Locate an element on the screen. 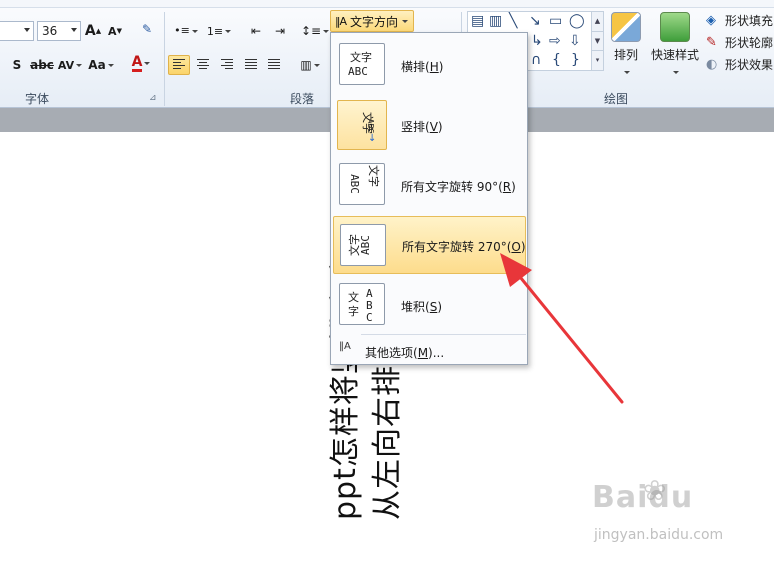  bullets-button: •≡ is located at coordinates (186, 31).